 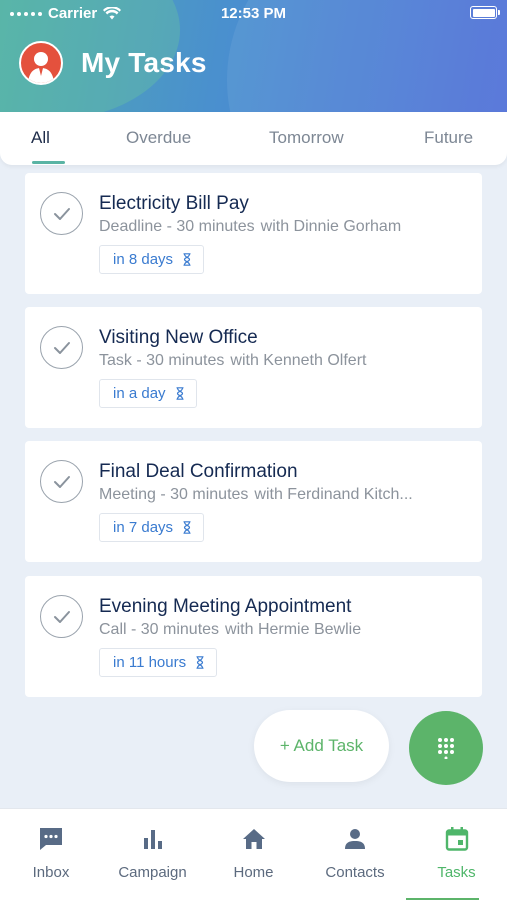 I want to click on task-subtitle: Call - 30 minutes with Hermie Bewlie, so click(x=230, y=630).